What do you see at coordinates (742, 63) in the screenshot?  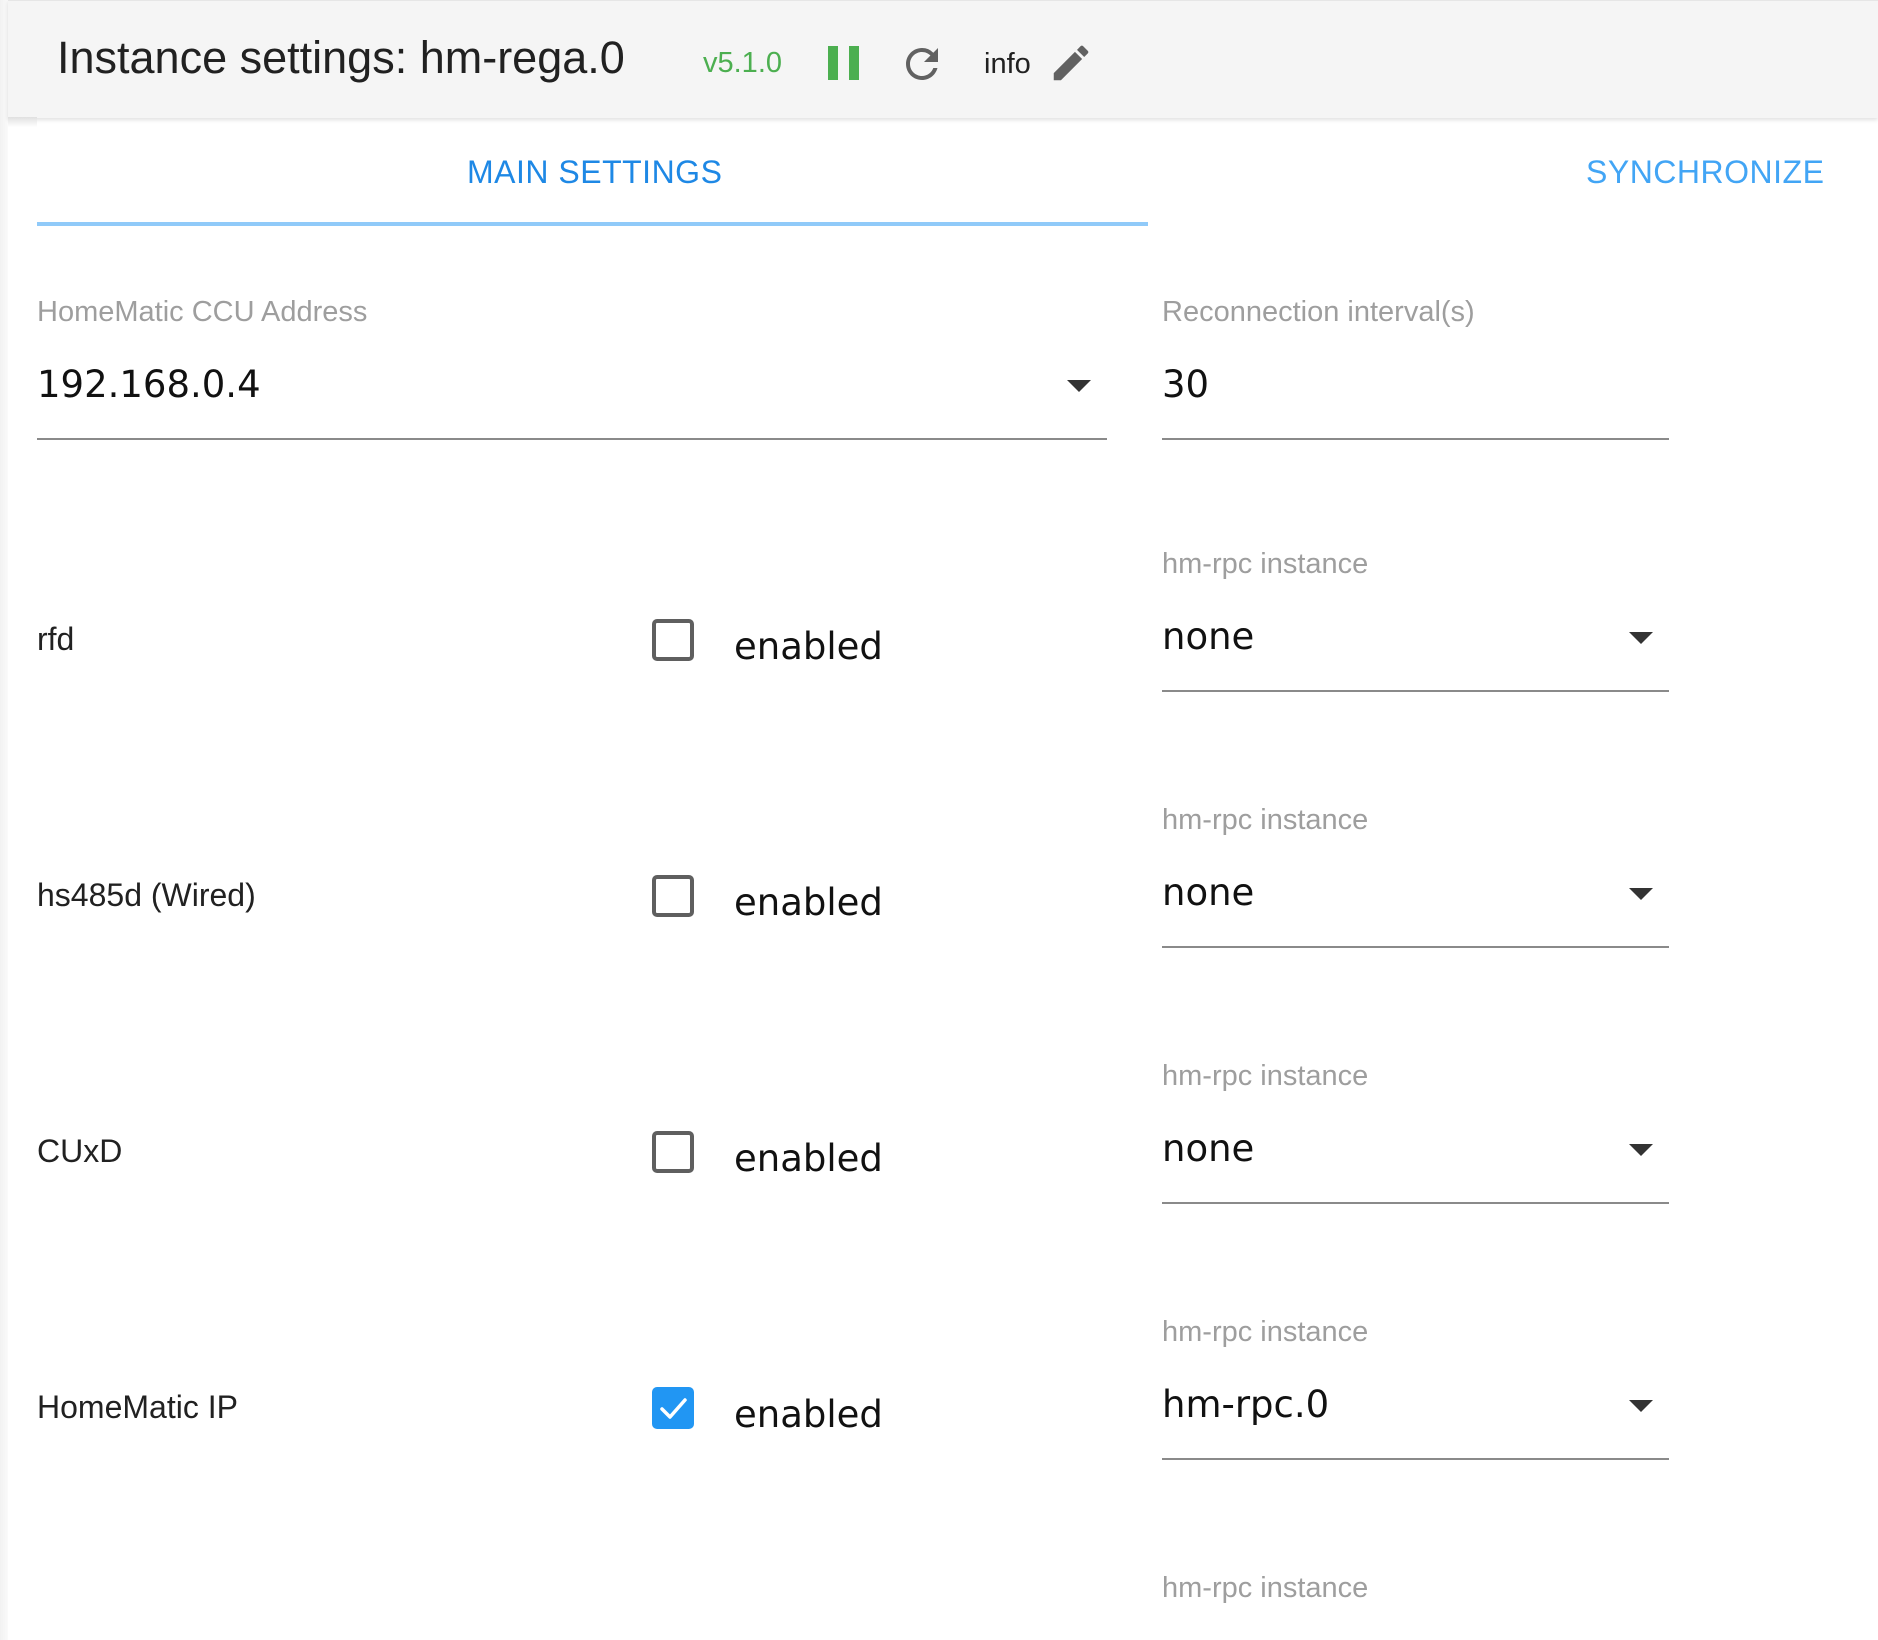 I see `version-badge: v5.1.0` at bounding box center [742, 63].